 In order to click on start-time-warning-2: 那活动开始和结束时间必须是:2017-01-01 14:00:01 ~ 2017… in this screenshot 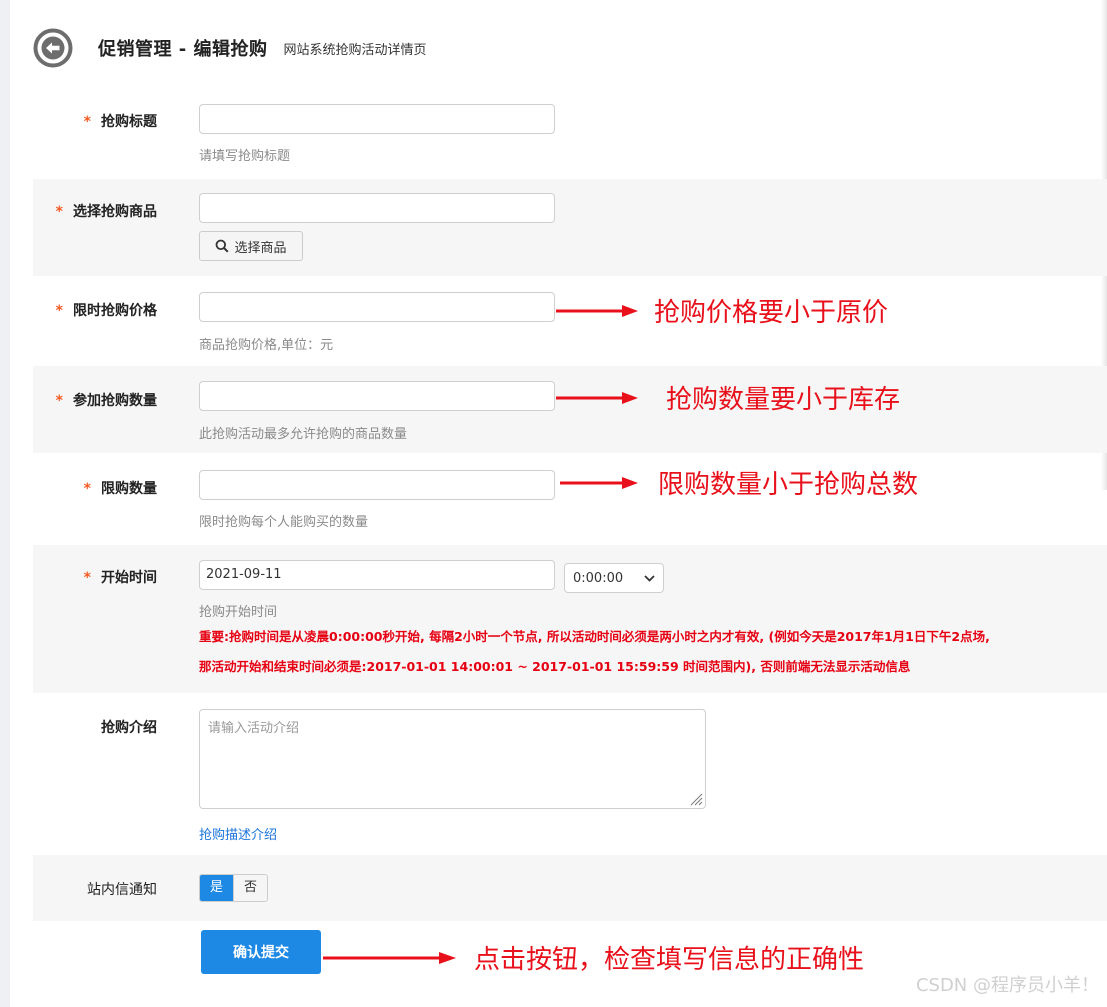, I will do `click(555, 666)`.